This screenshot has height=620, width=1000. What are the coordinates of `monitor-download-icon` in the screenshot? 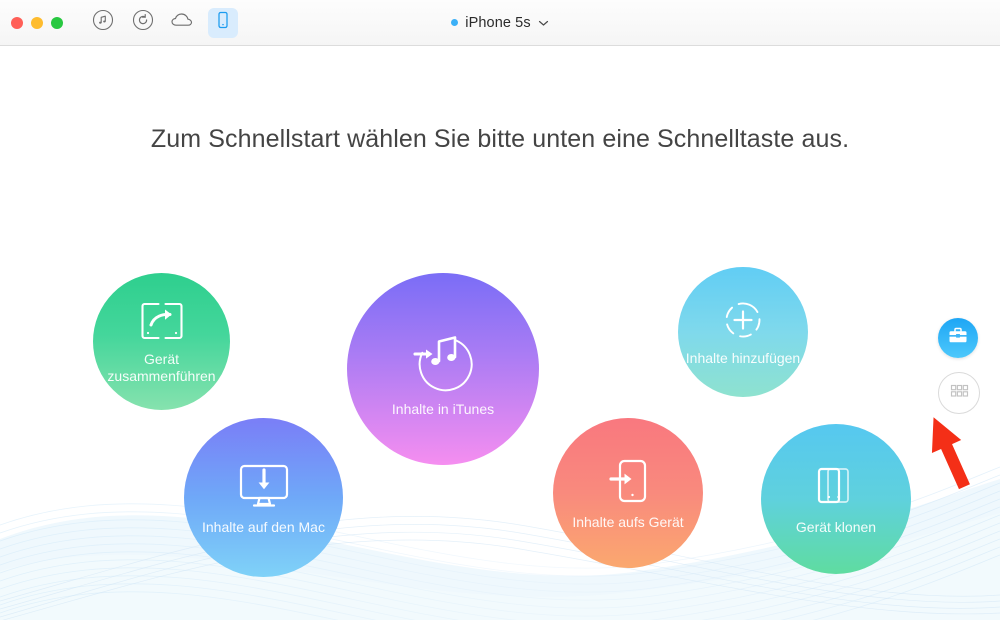 It's located at (264, 486).